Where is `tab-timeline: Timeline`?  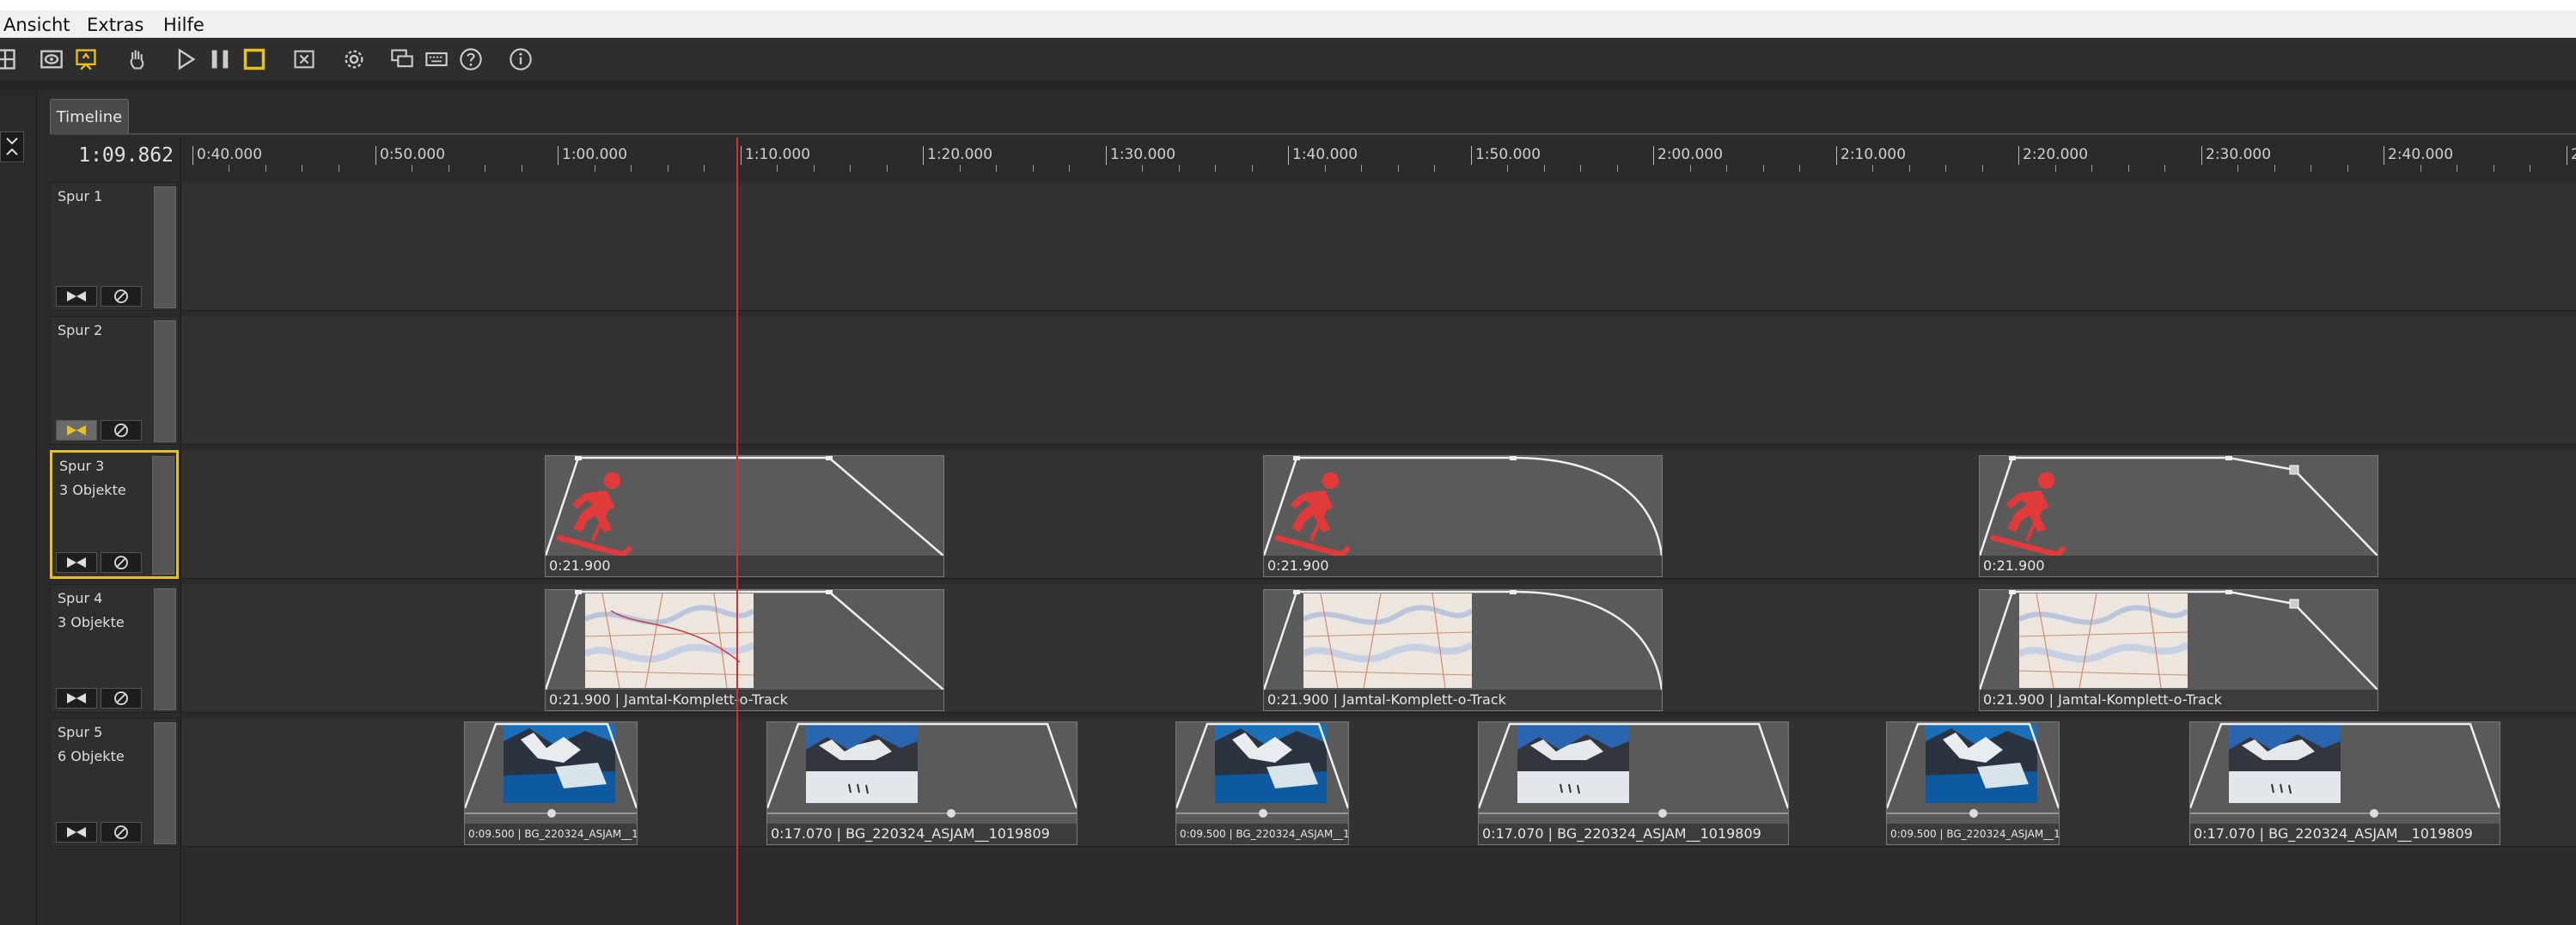
tab-timeline: Timeline is located at coordinates (89, 116).